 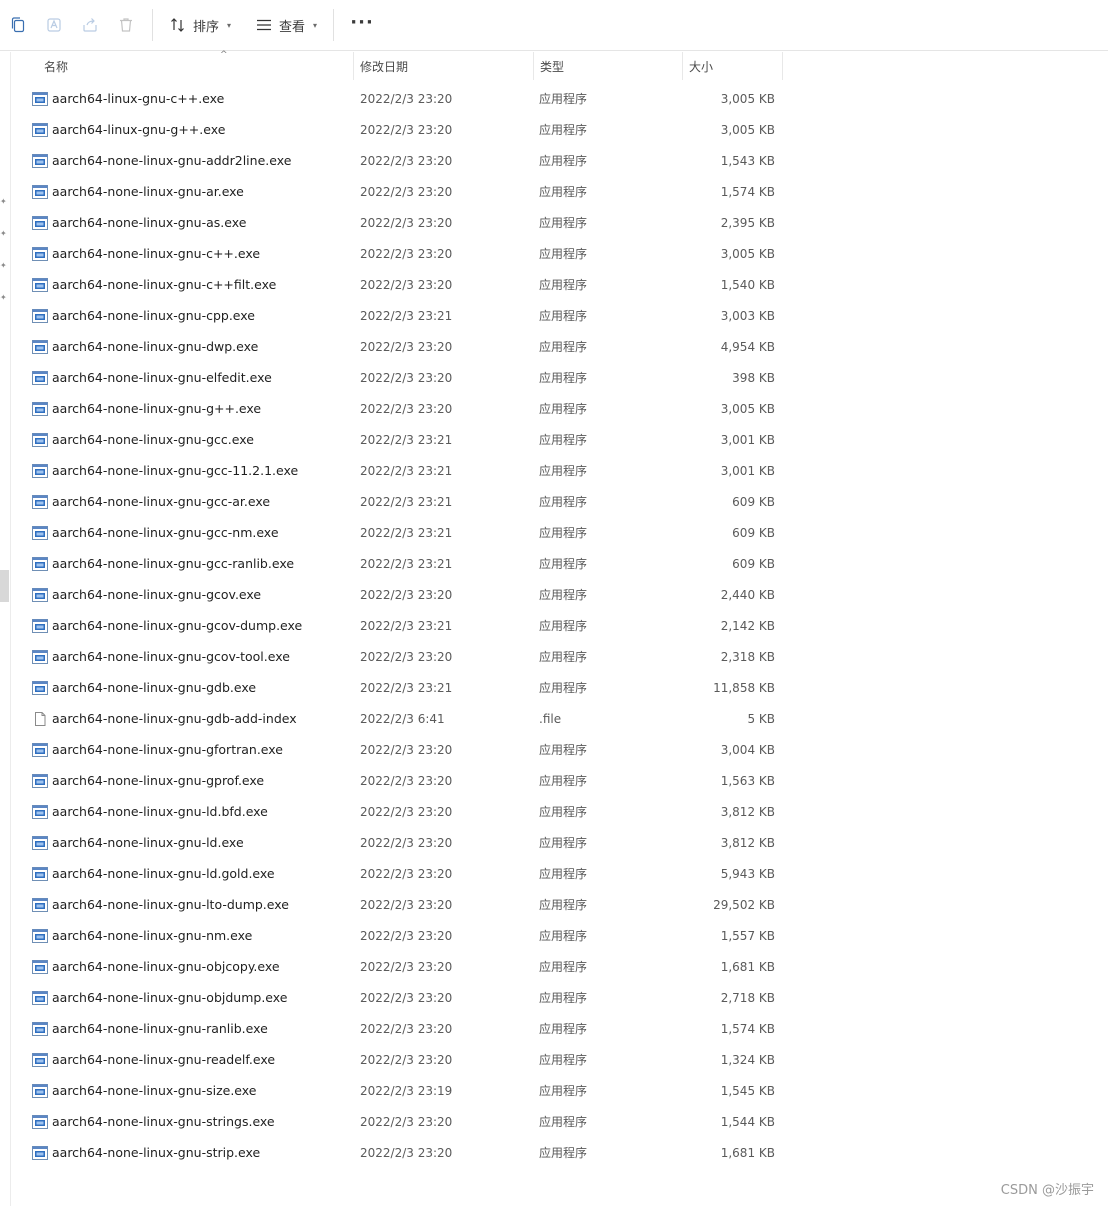 What do you see at coordinates (761, 718) in the screenshot?
I see `file-size: 5 KB` at bounding box center [761, 718].